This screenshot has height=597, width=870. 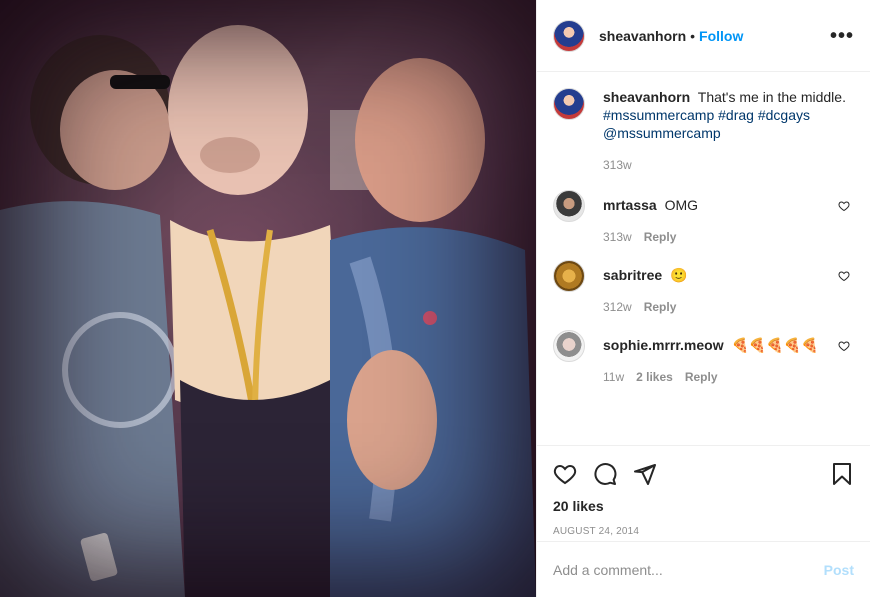 What do you see at coordinates (721, 36) in the screenshot?
I see `follow-button: Follow` at bounding box center [721, 36].